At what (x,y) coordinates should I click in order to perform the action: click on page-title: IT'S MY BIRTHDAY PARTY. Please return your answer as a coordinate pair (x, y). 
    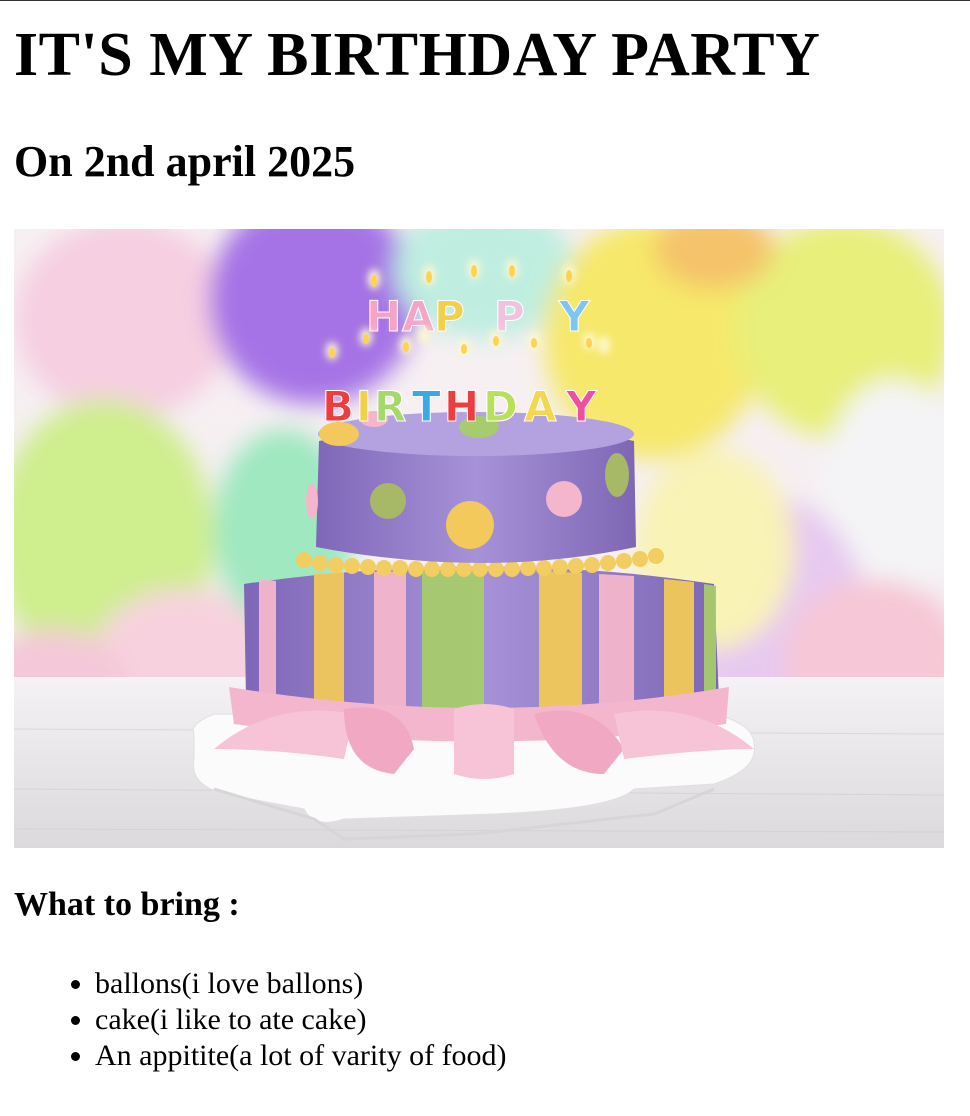
    Looking at the image, I should click on (417, 55).